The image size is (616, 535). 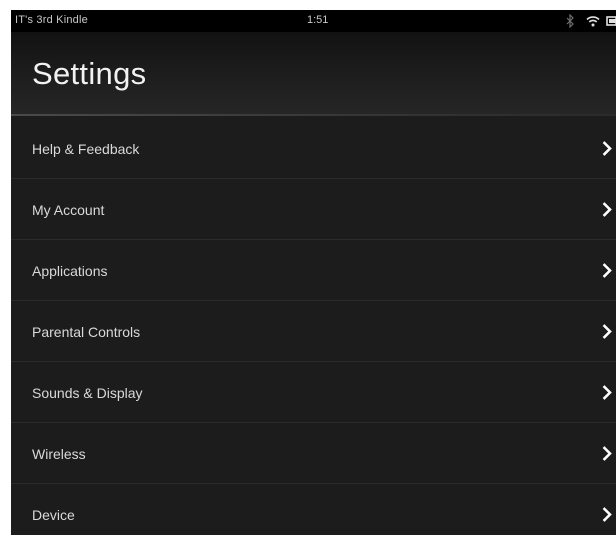 What do you see at coordinates (87, 393) in the screenshot?
I see `menu-item-label: Sounds & Display` at bounding box center [87, 393].